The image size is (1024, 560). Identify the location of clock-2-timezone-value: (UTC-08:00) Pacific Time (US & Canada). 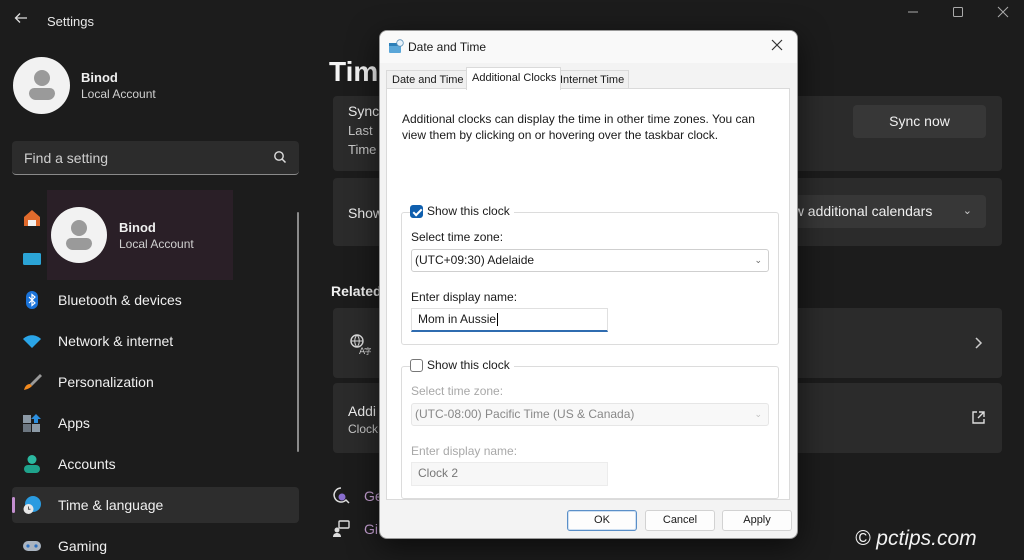
(525, 414).